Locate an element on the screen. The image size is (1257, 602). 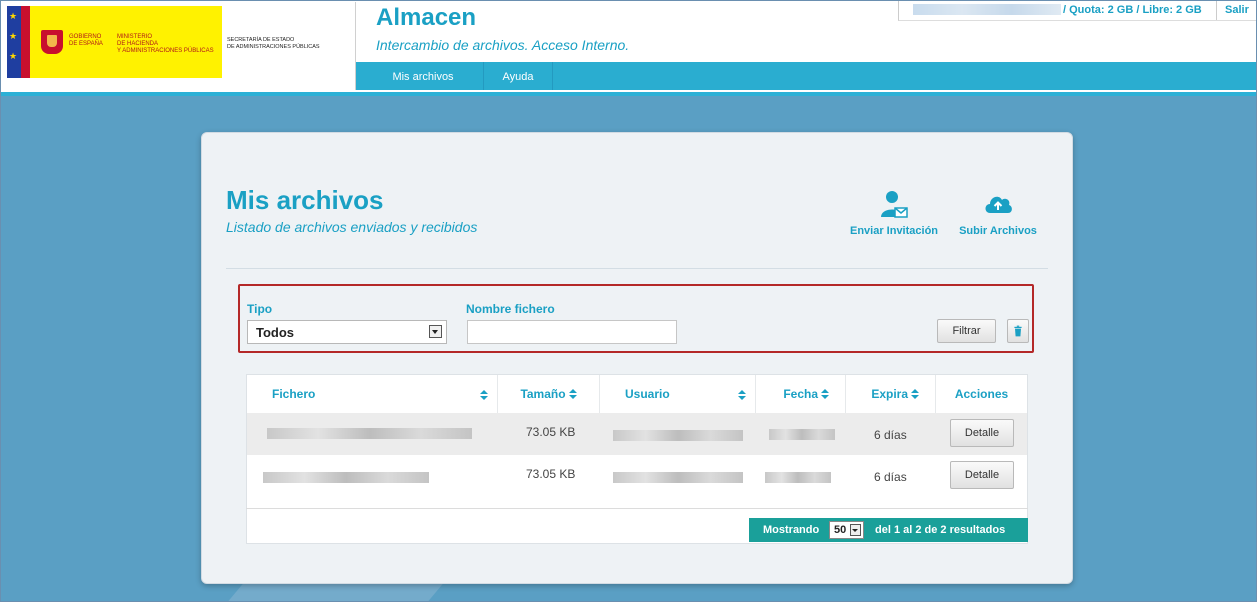
filename-label: Nombre fichero is located at coordinates (510, 309).